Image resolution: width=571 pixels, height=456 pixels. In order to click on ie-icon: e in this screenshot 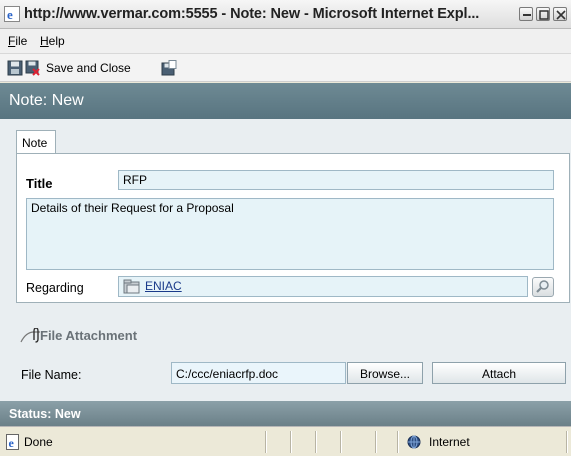, I will do `click(12, 14)`.